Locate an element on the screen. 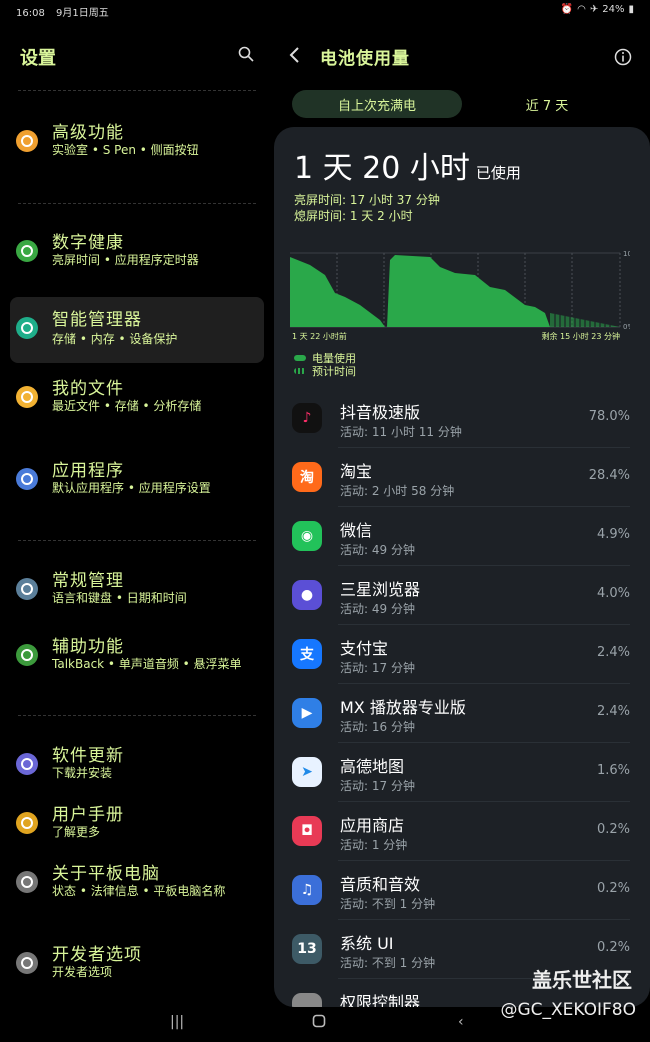 This screenshot has width=650, height=1042. settings-item: 常规管理 语言和键盘 • 日期和时间 is located at coordinates (137, 592).